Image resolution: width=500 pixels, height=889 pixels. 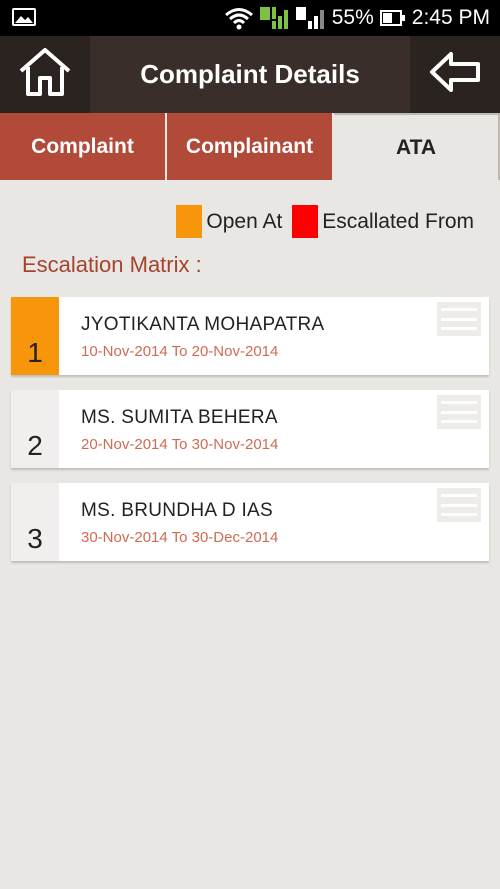 I want to click on escalation-index: 3, so click(x=35, y=522).